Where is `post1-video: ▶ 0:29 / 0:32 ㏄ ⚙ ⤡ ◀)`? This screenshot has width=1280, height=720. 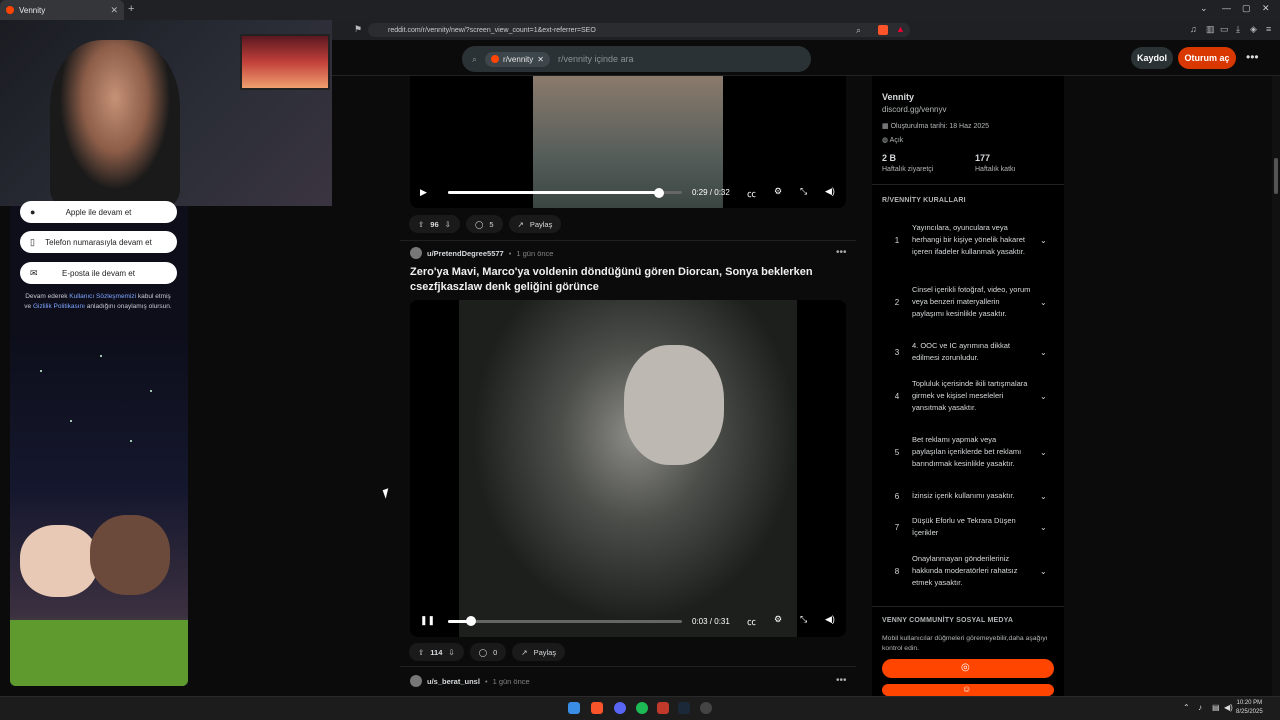
post1-video: ▶ 0:29 / 0:32 ㏄ ⚙ ⤡ ◀) is located at coordinates (628, 142).